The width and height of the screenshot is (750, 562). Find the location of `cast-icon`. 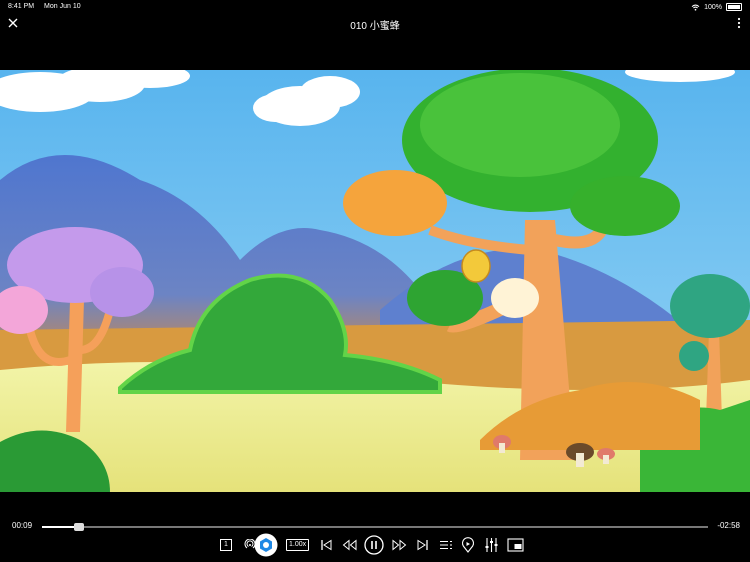

cast-icon is located at coordinates (266, 545).